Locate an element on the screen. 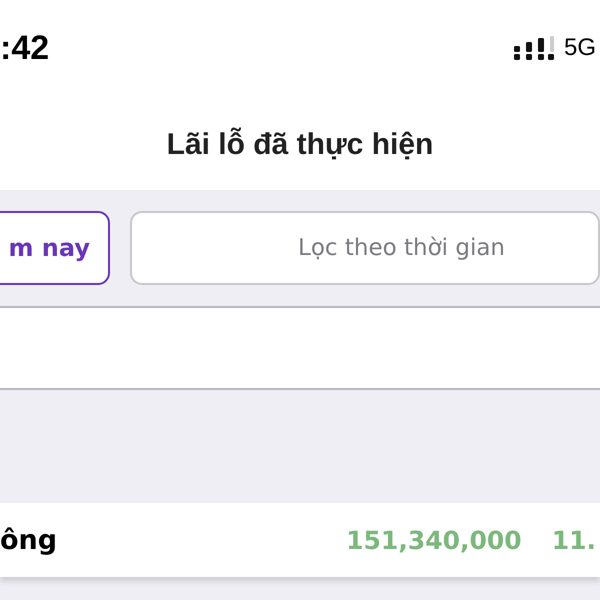 This screenshot has height=600, width=600. date-filter-field: Lọc theo thời gian is located at coordinates (365, 248).